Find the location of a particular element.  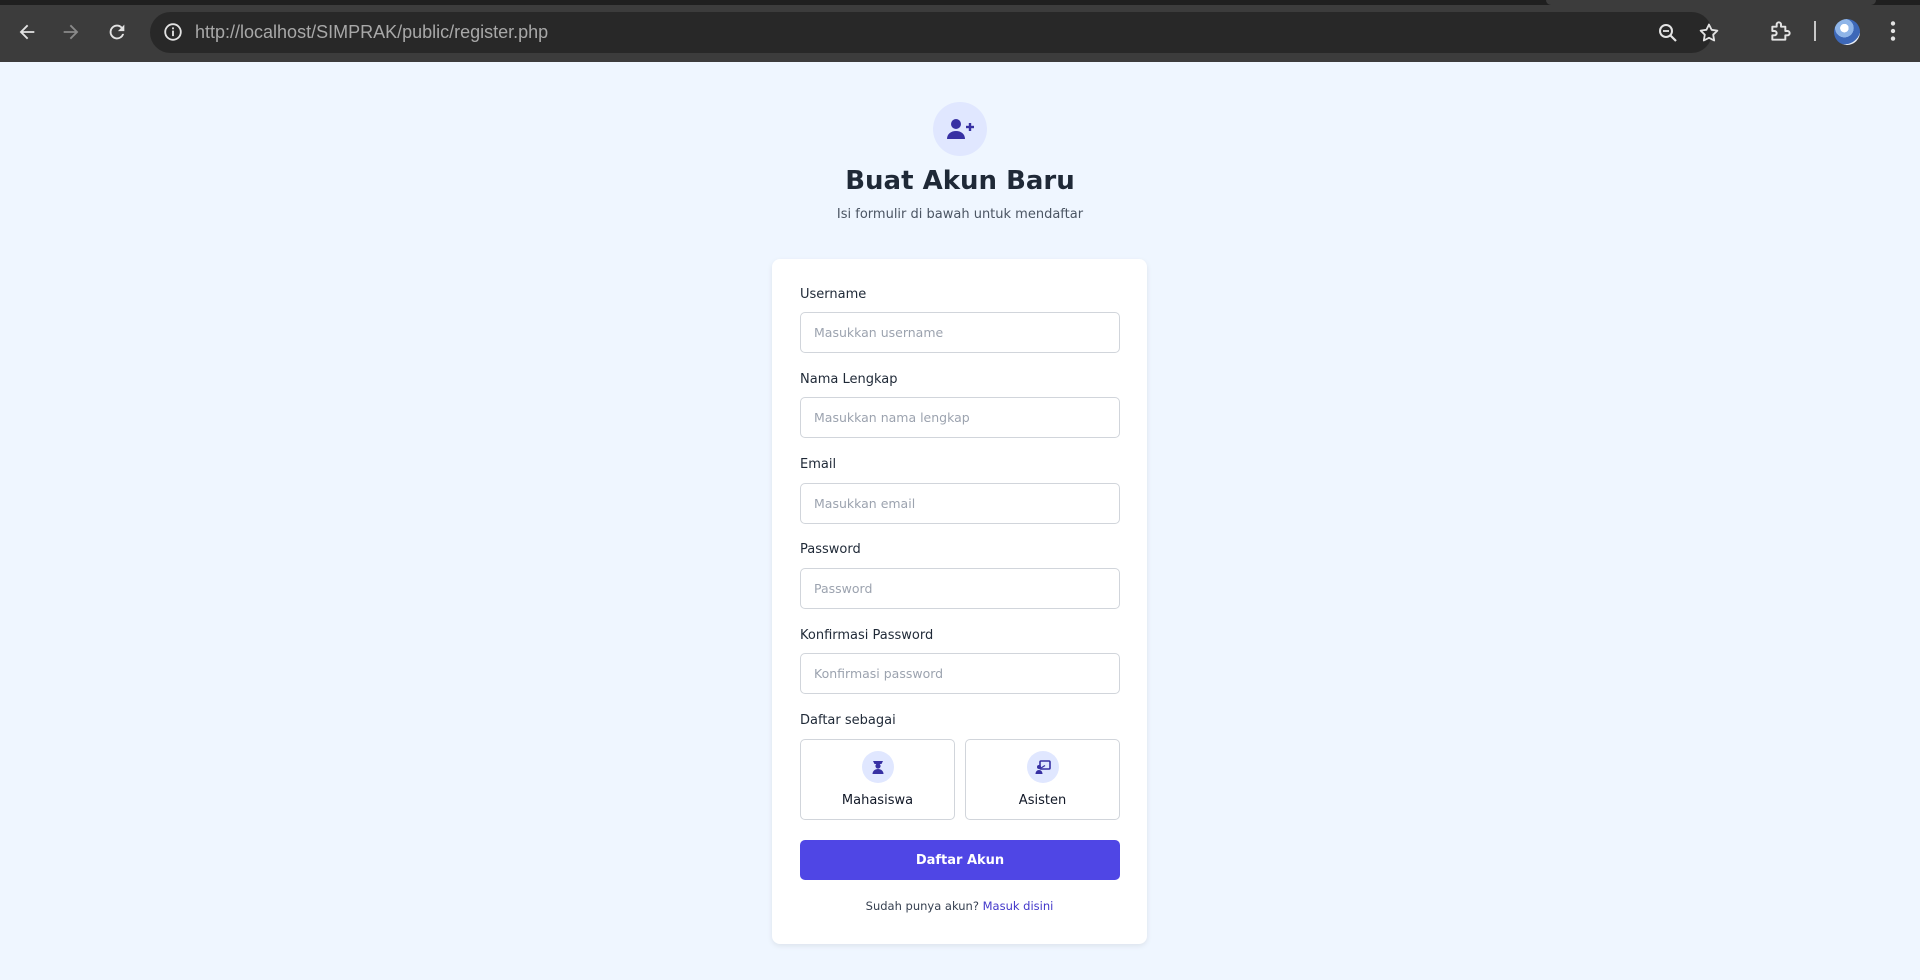

email-input is located at coordinates (960, 503).